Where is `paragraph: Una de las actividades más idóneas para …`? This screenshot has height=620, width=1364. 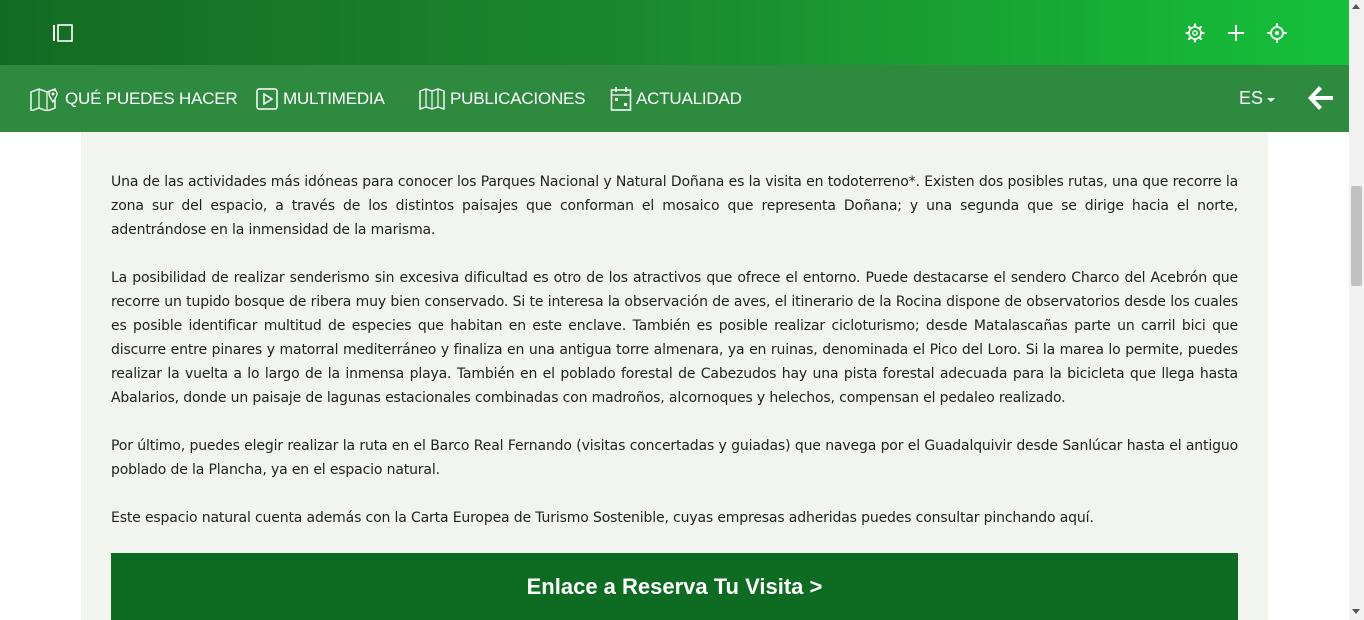 paragraph: Una de las actividades más idóneas para … is located at coordinates (674, 206).